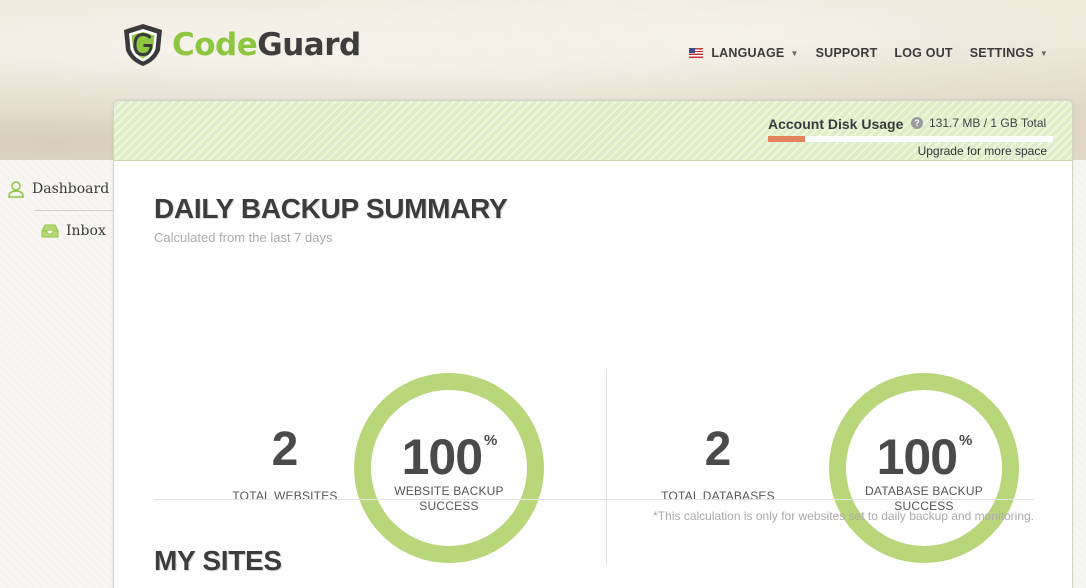 The width and height of the screenshot is (1086, 588). Describe the element at coordinates (86, 231) in the screenshot. I see `sidebar-item-label: Inbox` at that location.